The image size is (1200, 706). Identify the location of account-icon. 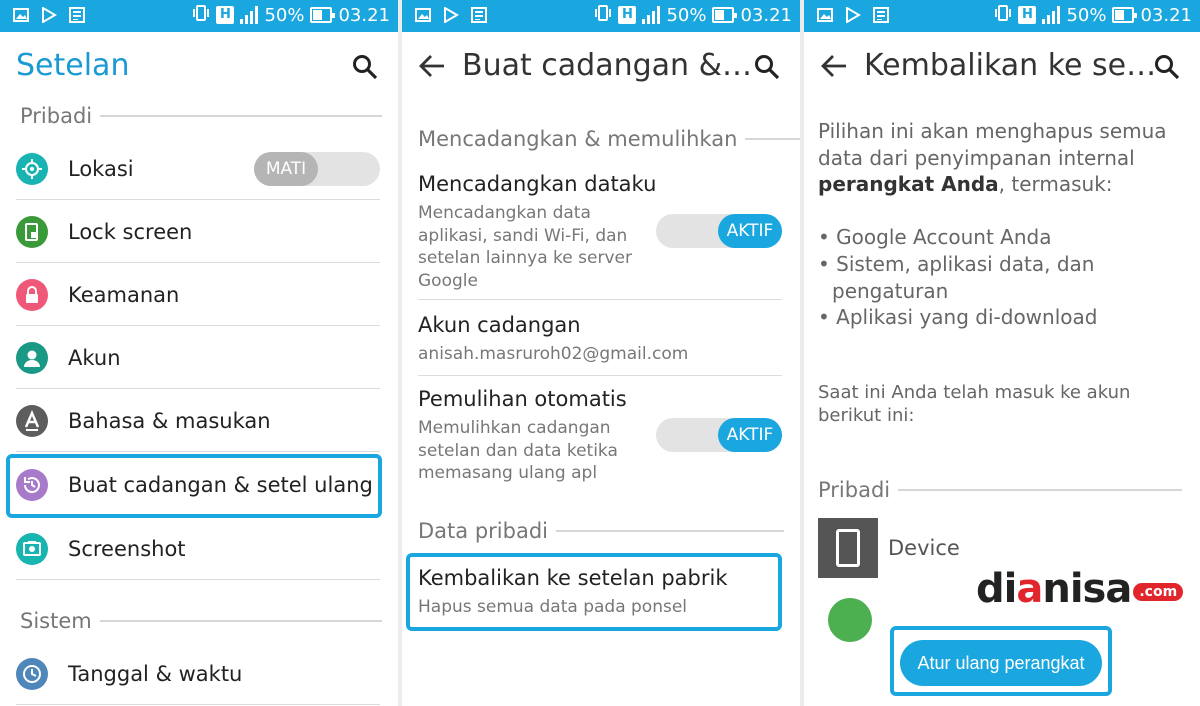
(32, 357).